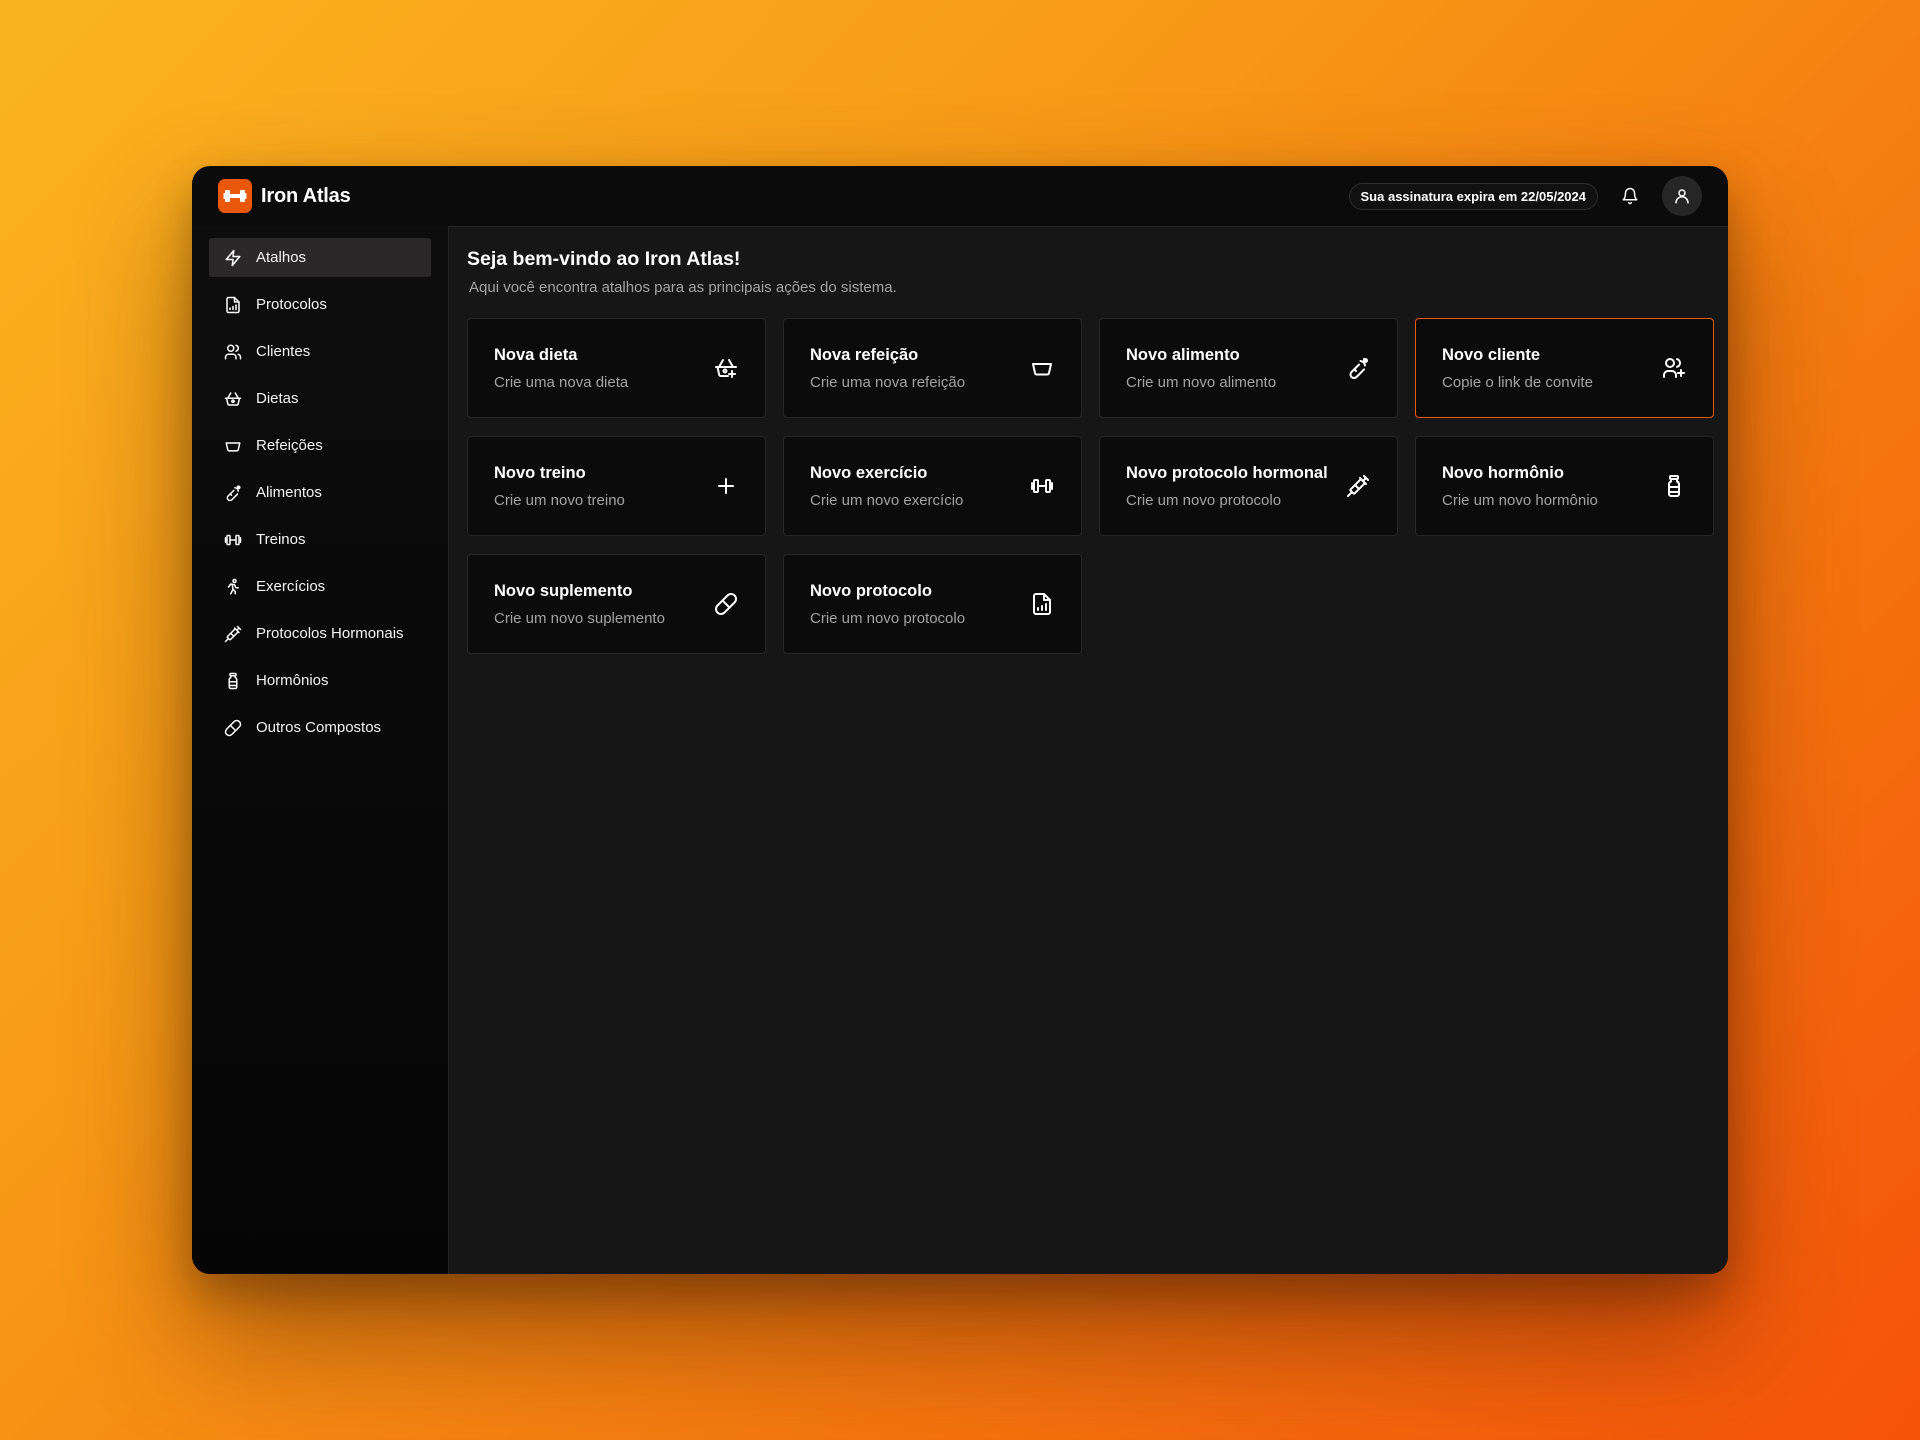 The height and width of the screenshot is (1440, 1920). I want to click on sidebar-item-label: Clientes, so click(283, 351).